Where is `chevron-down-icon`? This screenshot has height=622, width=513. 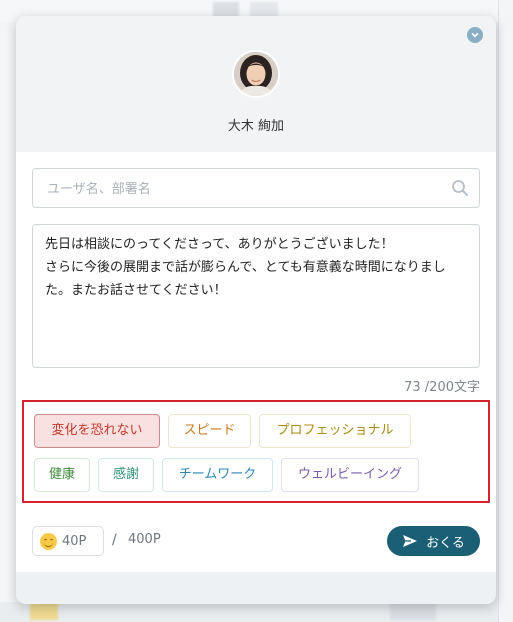
chevron-down-icon is located at coordinates (475, 35).